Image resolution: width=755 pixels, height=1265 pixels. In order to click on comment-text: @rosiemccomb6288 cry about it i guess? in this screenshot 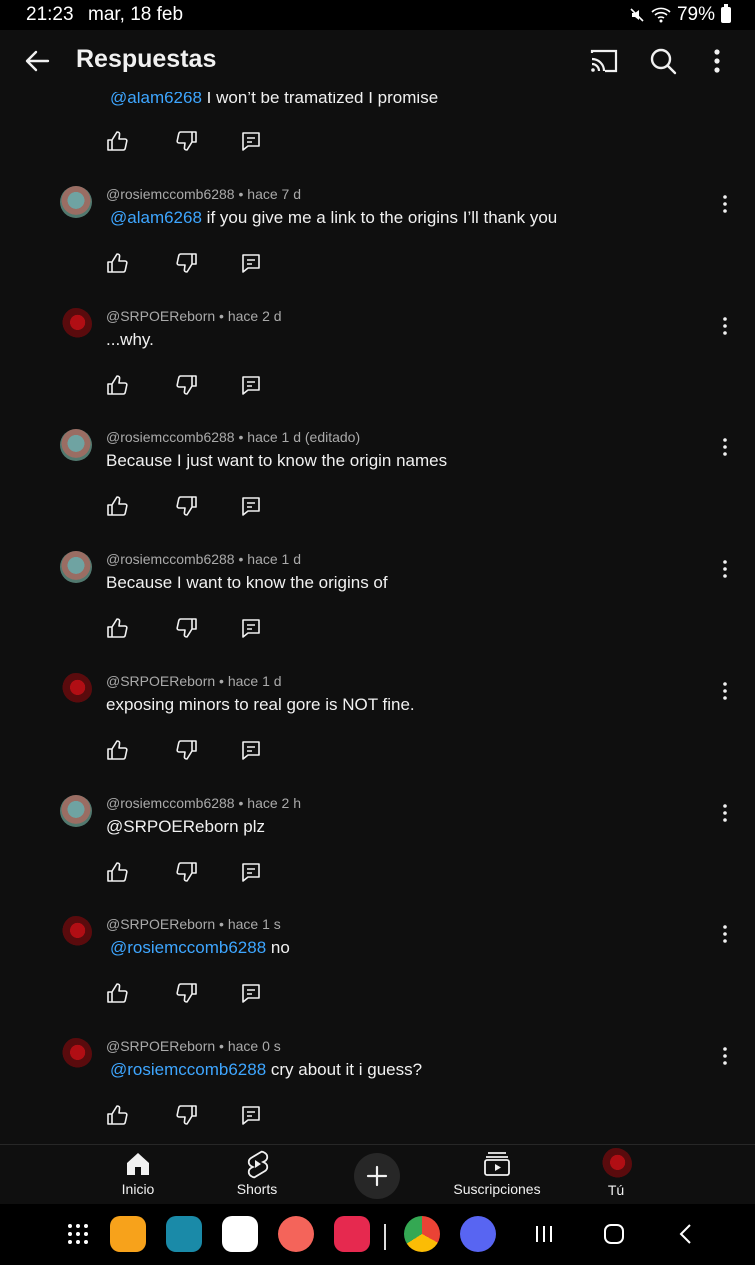, I will do `click(266, 1070)`.